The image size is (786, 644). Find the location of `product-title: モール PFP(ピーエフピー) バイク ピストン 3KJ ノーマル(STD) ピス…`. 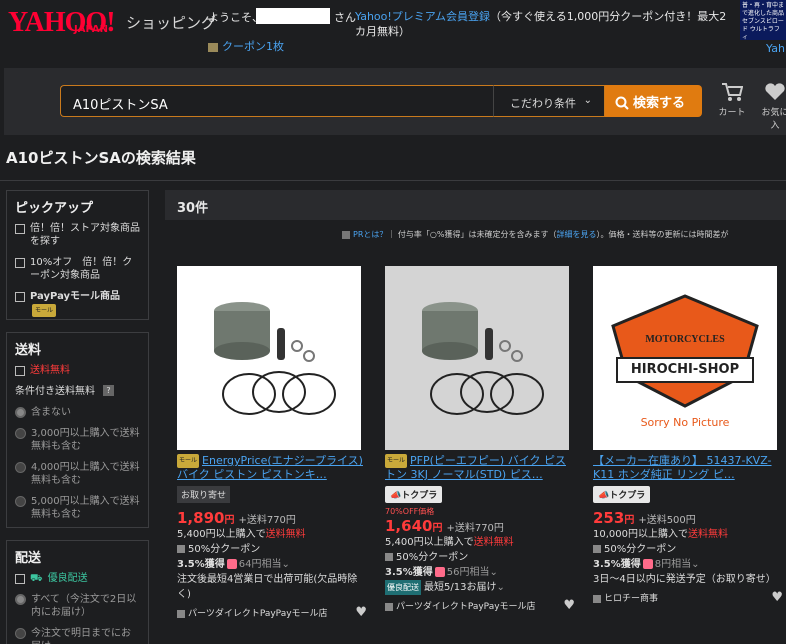

product-title: モール PFP(ピーエフピー) バイク ピストン 3KJ ノーマル(STD) ピス… is located at coordinates (480, 469).